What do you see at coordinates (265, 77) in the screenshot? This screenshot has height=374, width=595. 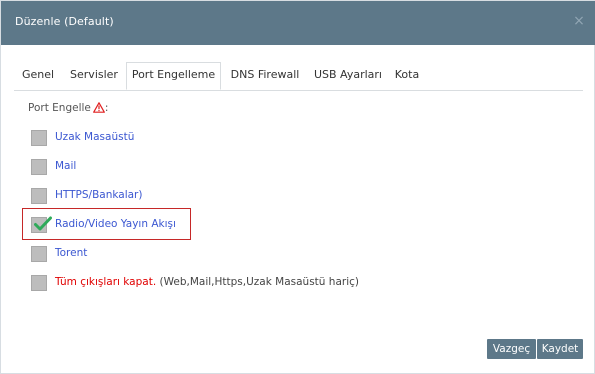 I see `tab-dns-firewall: DNS Firewall` at bounding box center [265, 77].